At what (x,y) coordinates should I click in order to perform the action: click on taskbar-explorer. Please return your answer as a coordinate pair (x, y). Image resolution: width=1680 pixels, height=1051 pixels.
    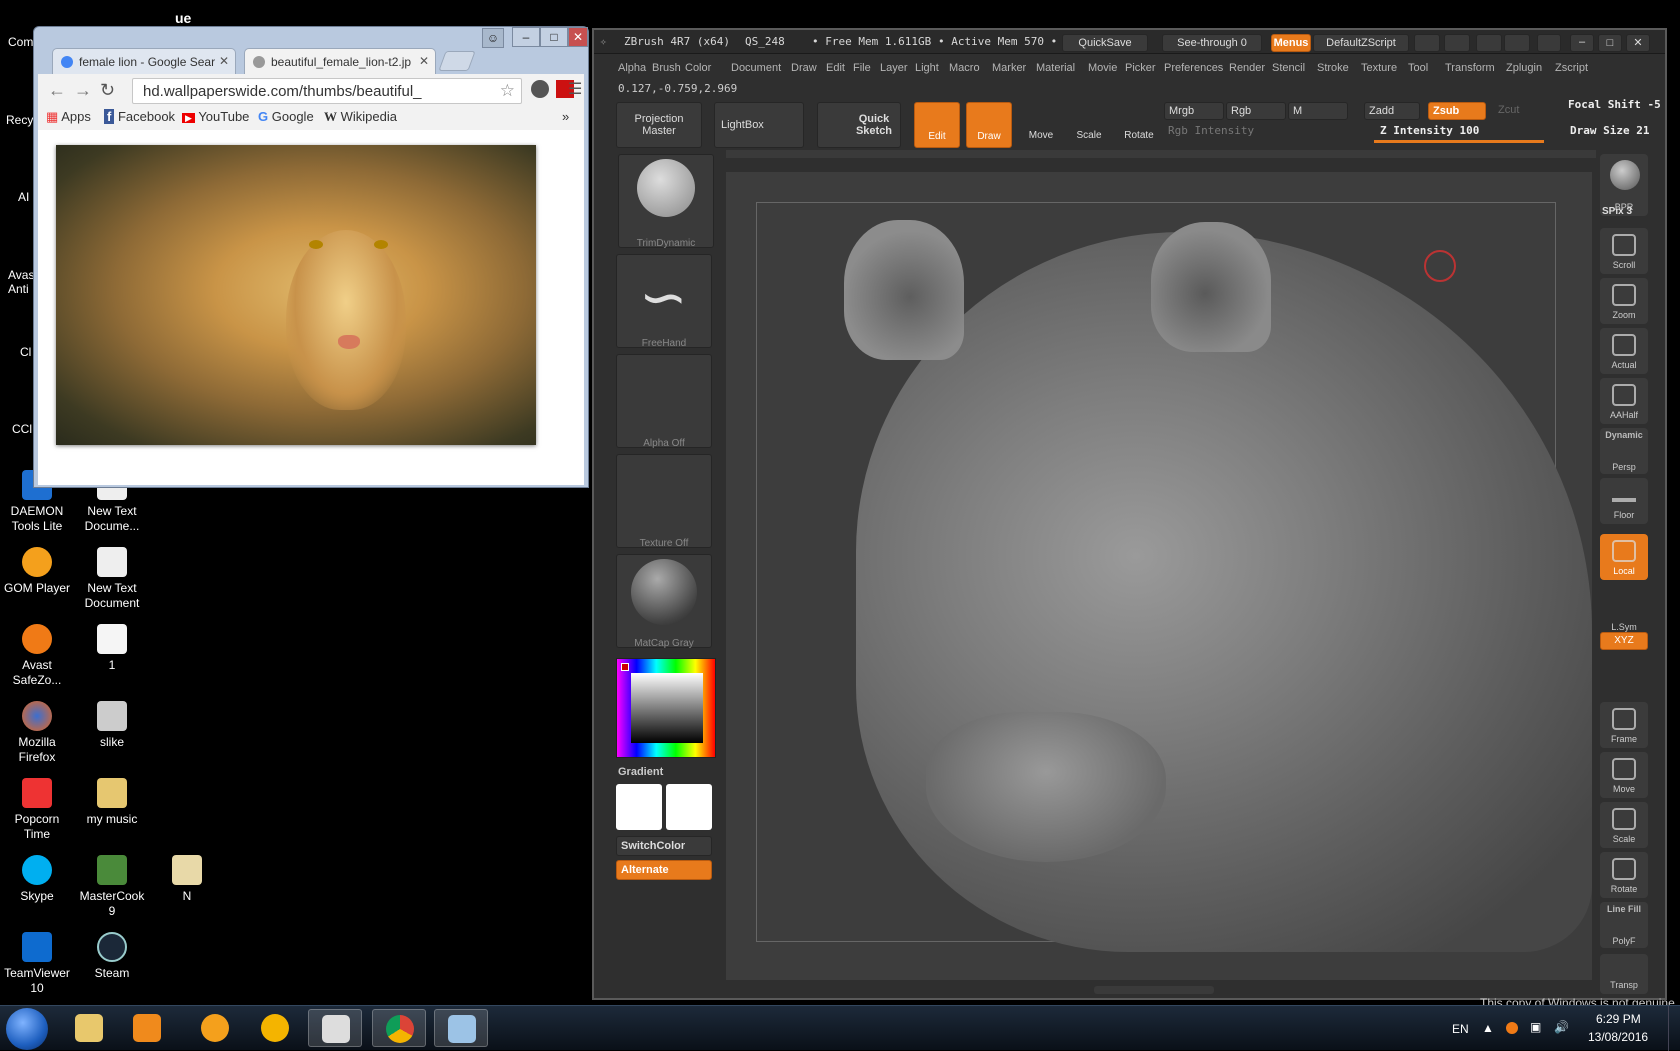
    Looking at the image, I should click on (89, 1028).